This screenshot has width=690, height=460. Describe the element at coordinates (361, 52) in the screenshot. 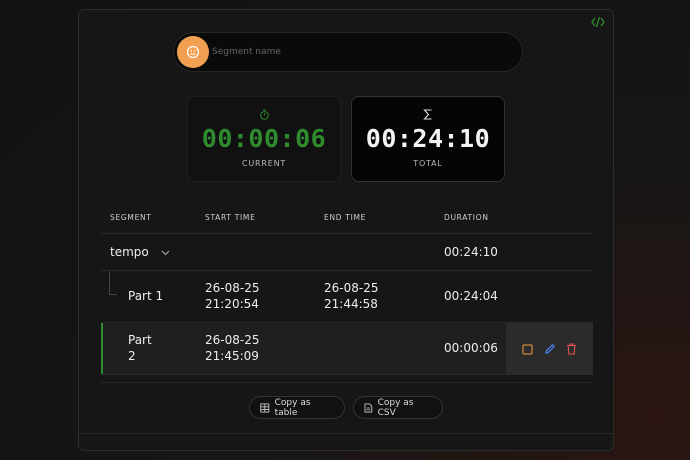

I see `segment-name-input` at that location.